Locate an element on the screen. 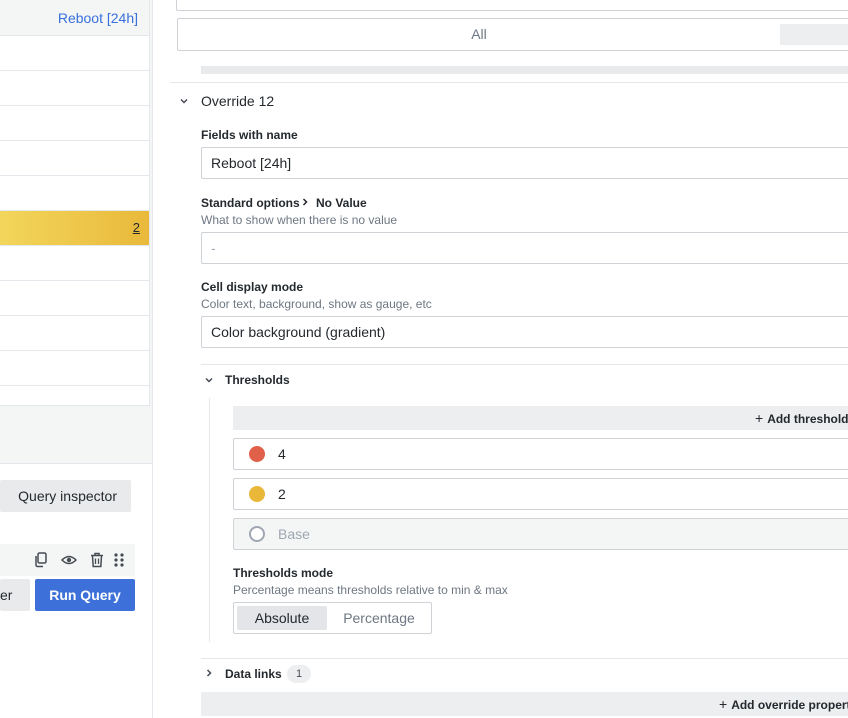 This screenshot has height=718, width=848. mode-absolute-option: Absolute is located at coordinates (282, 618).